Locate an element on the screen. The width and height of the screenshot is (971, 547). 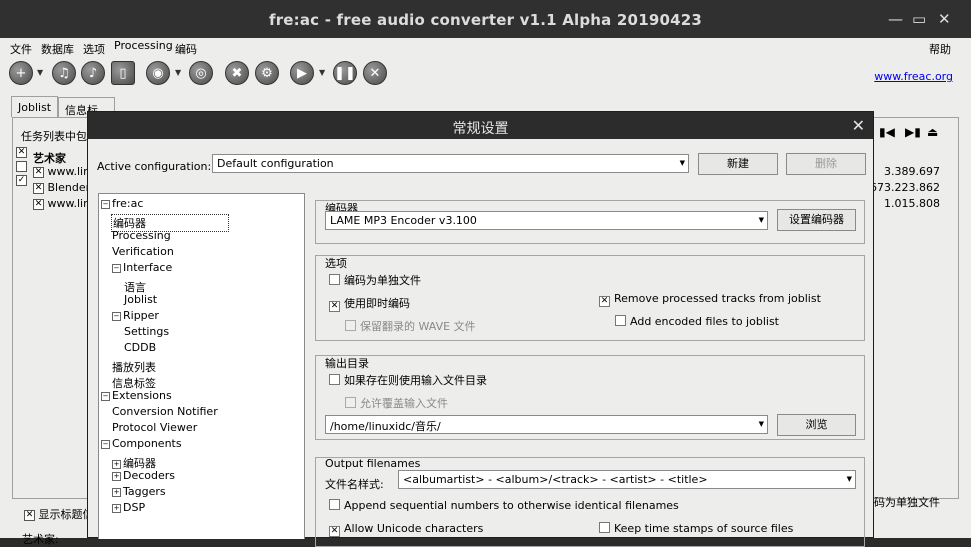
dialog-titlebar: 常规设置 ✕ is located at coordinates (480, 125).